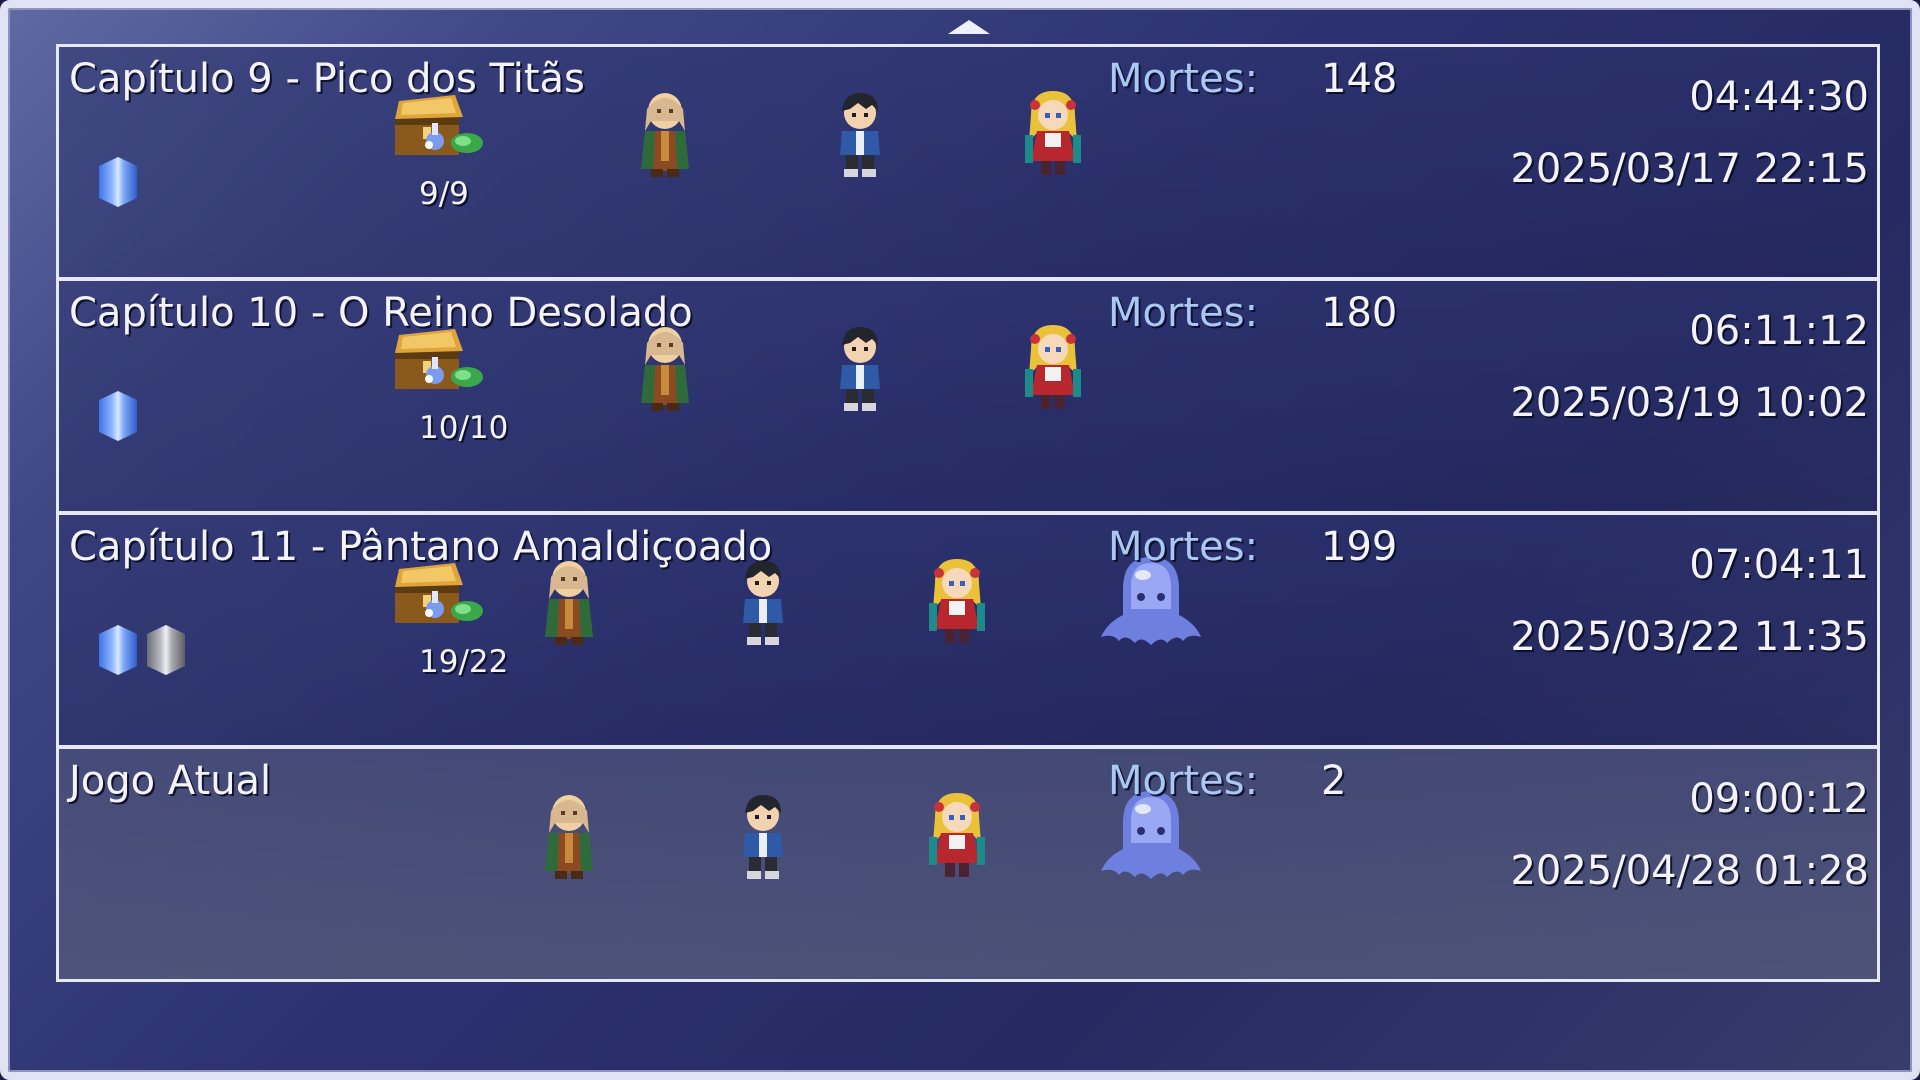 The image size is (1920, 1080). I want to click on save-date: 2025/03/17 22:15, so click(1689, 169).